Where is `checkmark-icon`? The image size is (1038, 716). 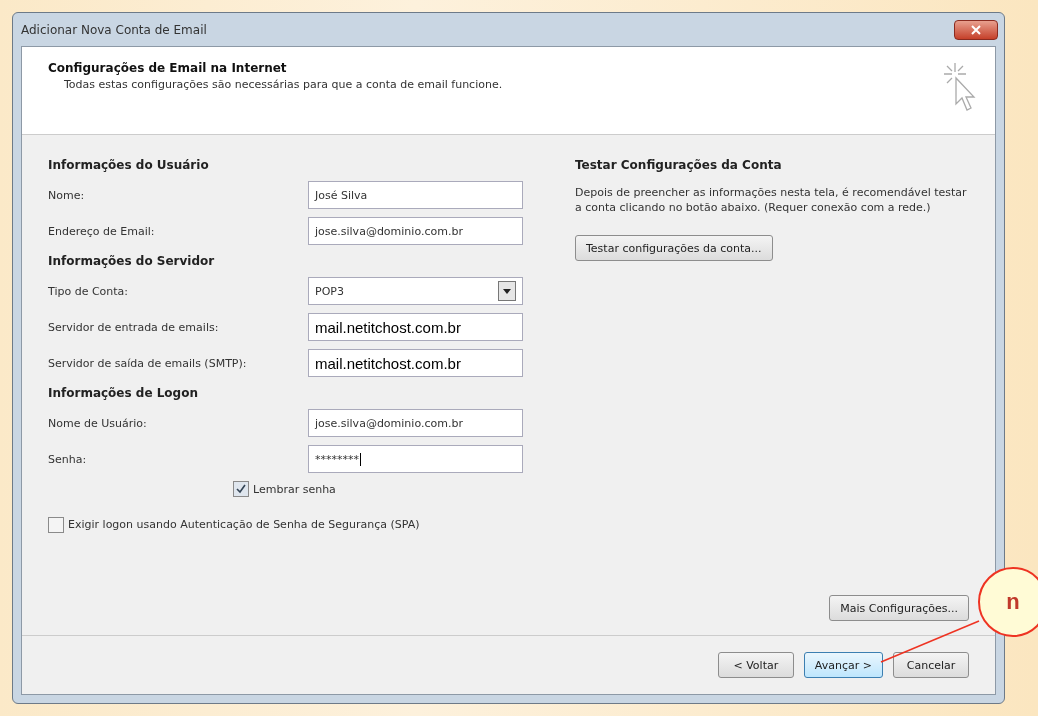
checkmark-icon is located at coordinates (241, 489).